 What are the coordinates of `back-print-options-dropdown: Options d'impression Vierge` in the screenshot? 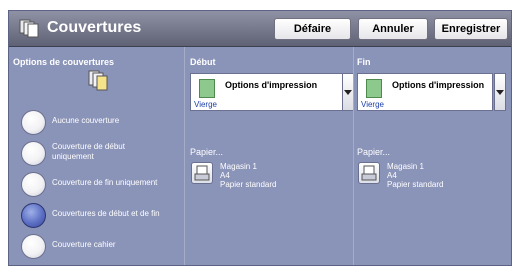 It's located at (425, 92).